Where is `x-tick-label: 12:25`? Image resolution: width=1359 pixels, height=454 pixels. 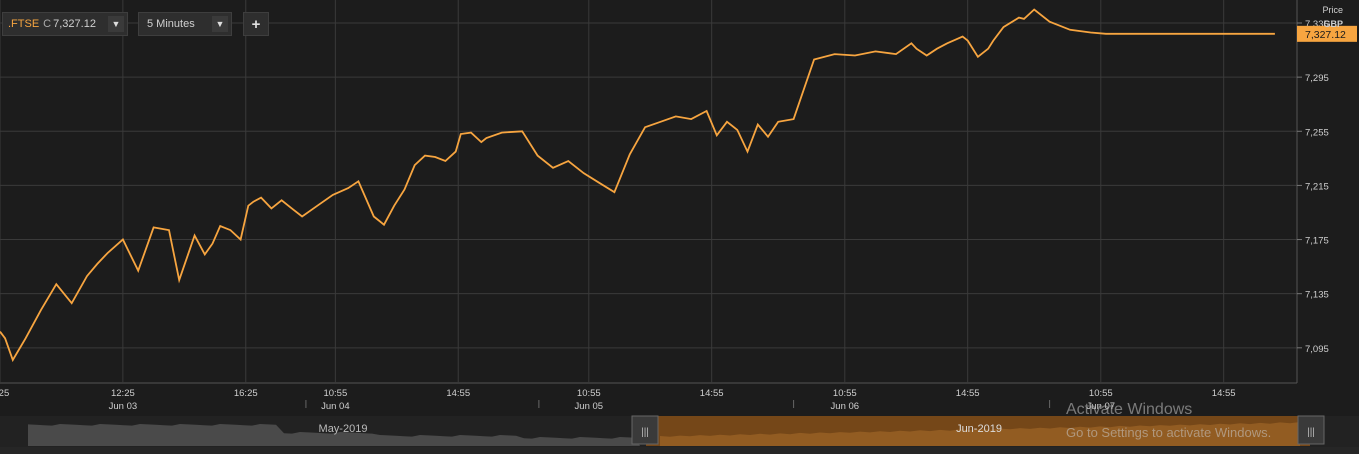
x-tick-label: 12:25 is located at coordinates (123, 393).